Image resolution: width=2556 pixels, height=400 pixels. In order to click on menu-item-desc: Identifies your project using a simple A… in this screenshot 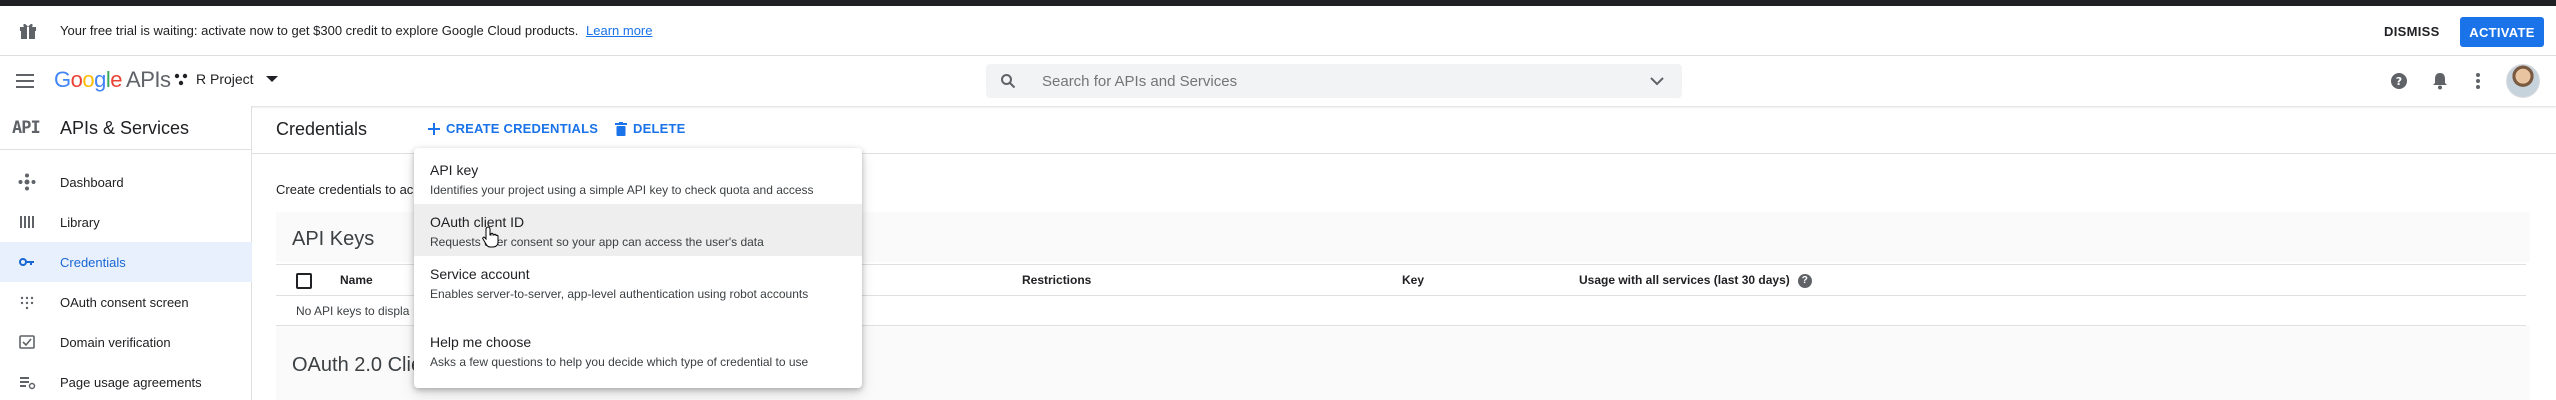, I will do `click(622, 190)`.